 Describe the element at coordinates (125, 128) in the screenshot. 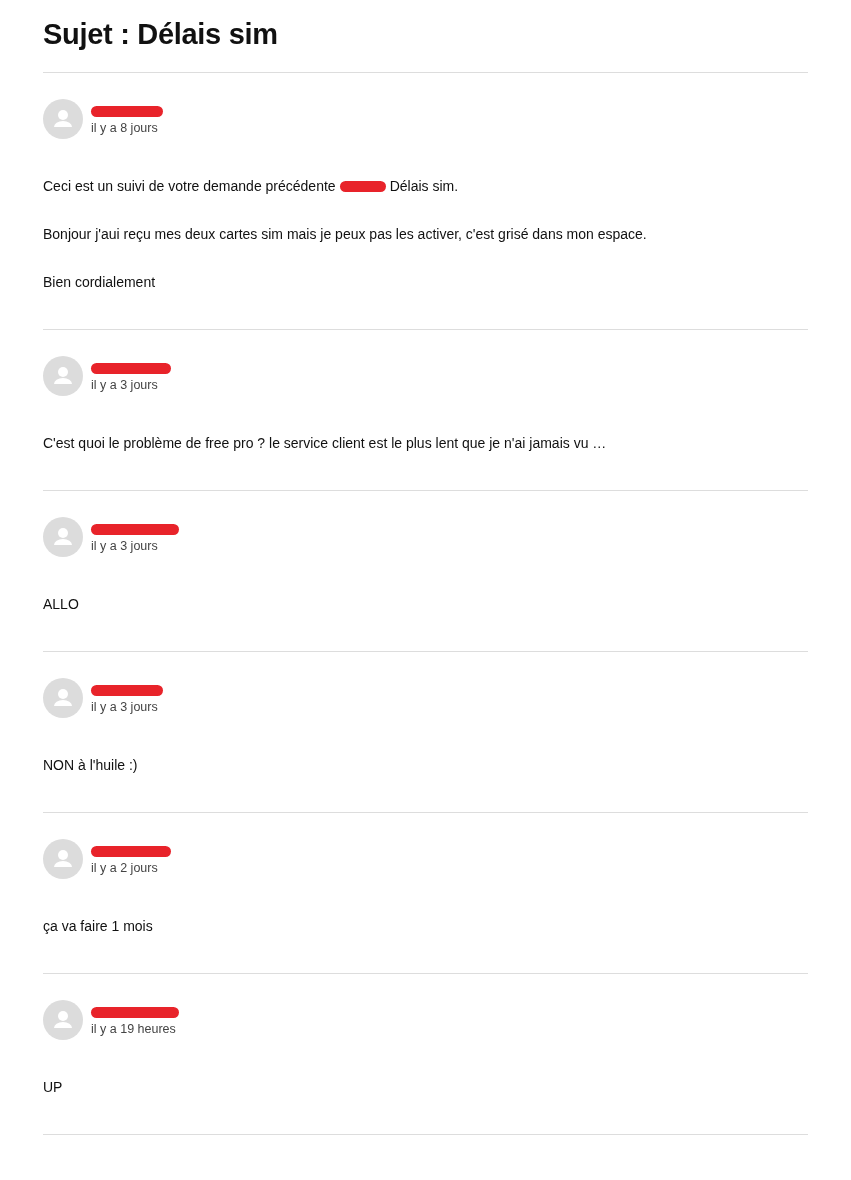

I see `post-time: il y a 8 jours` at that location.